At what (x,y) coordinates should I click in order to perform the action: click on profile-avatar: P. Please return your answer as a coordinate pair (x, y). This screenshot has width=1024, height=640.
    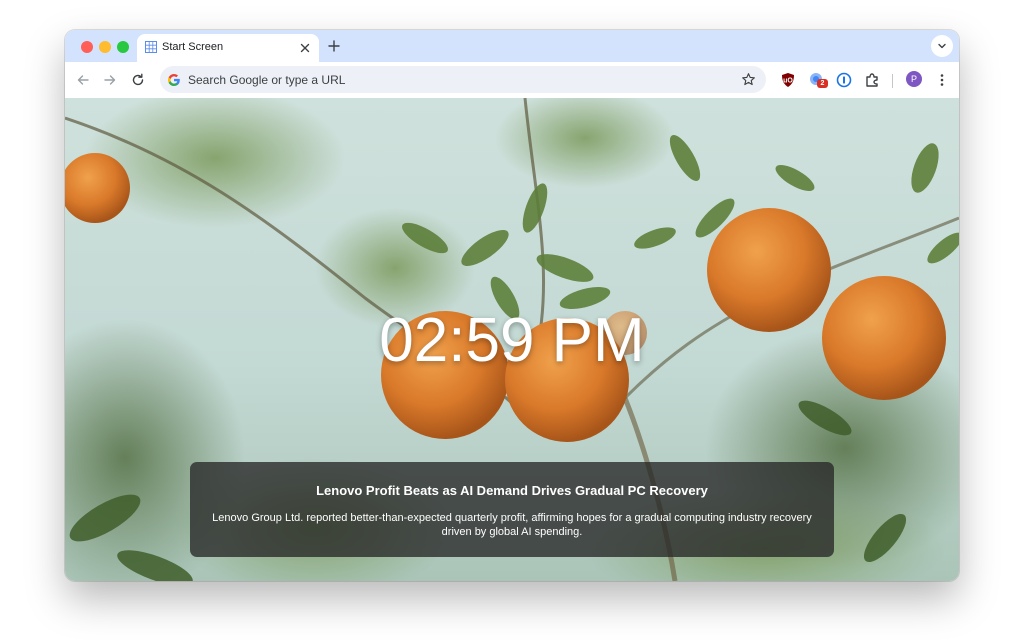
    Looking at the image, I should click on (914, 79).